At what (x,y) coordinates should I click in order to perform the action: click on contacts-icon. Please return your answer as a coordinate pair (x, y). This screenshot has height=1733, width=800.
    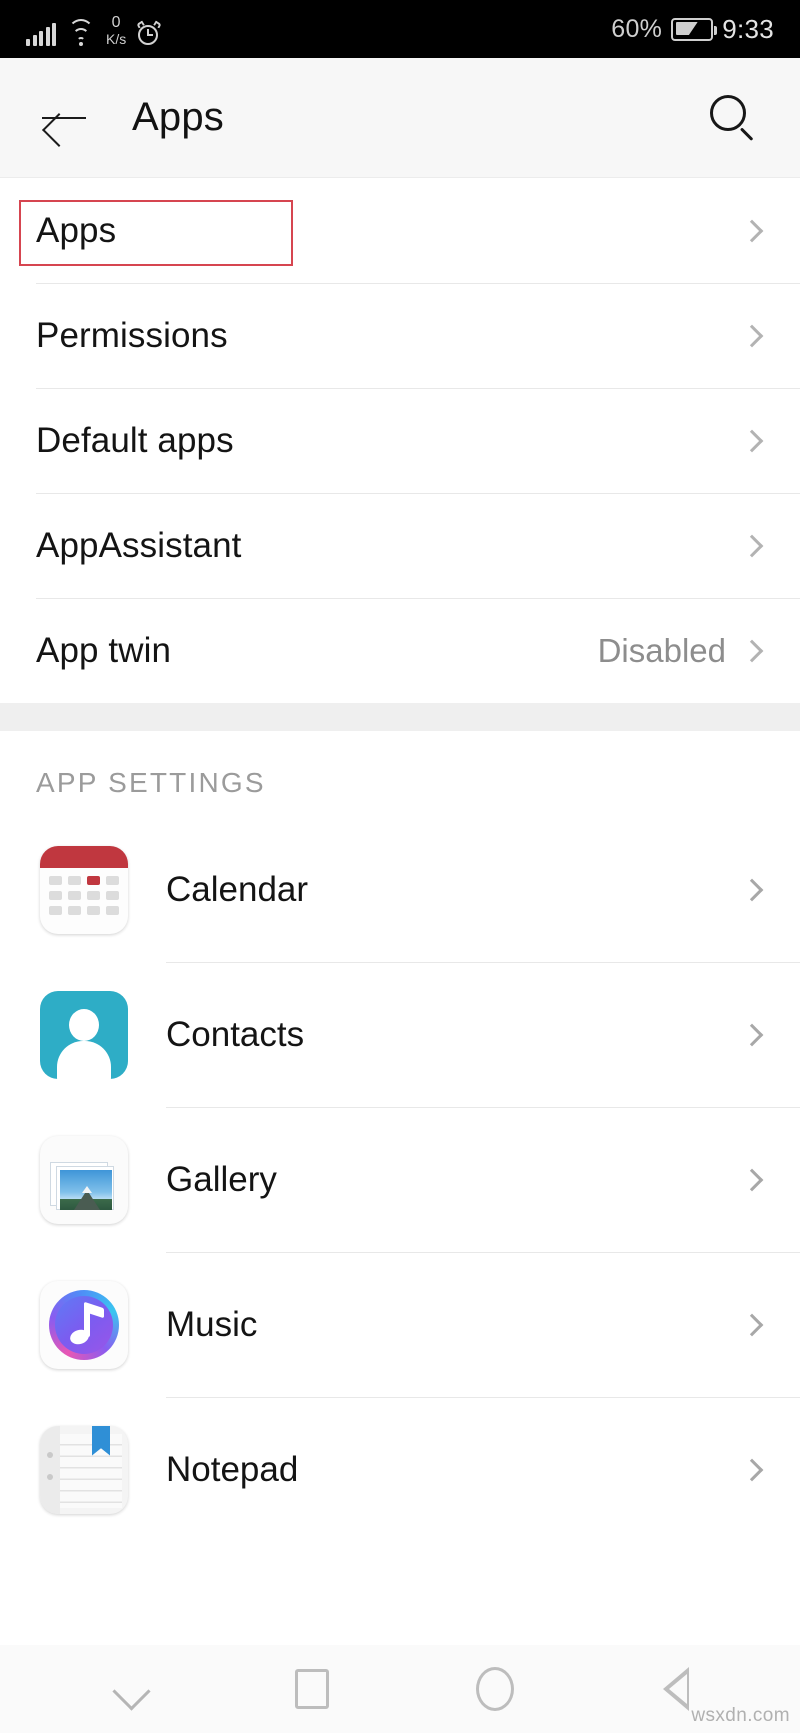
    Looking at the image, I should click on (84, 1034).